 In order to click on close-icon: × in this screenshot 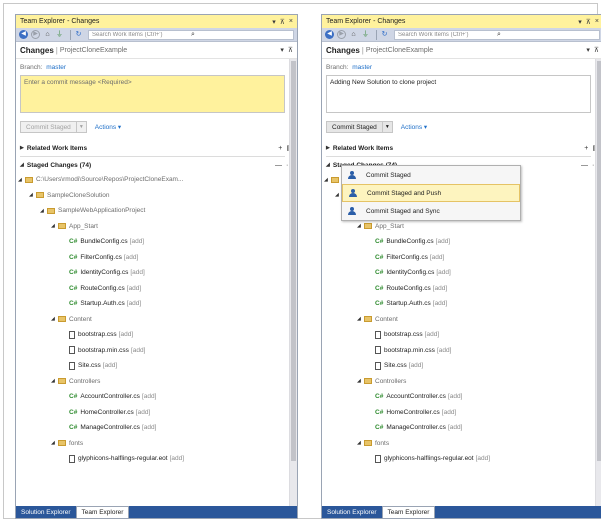, I will do `click(597, 21)`.